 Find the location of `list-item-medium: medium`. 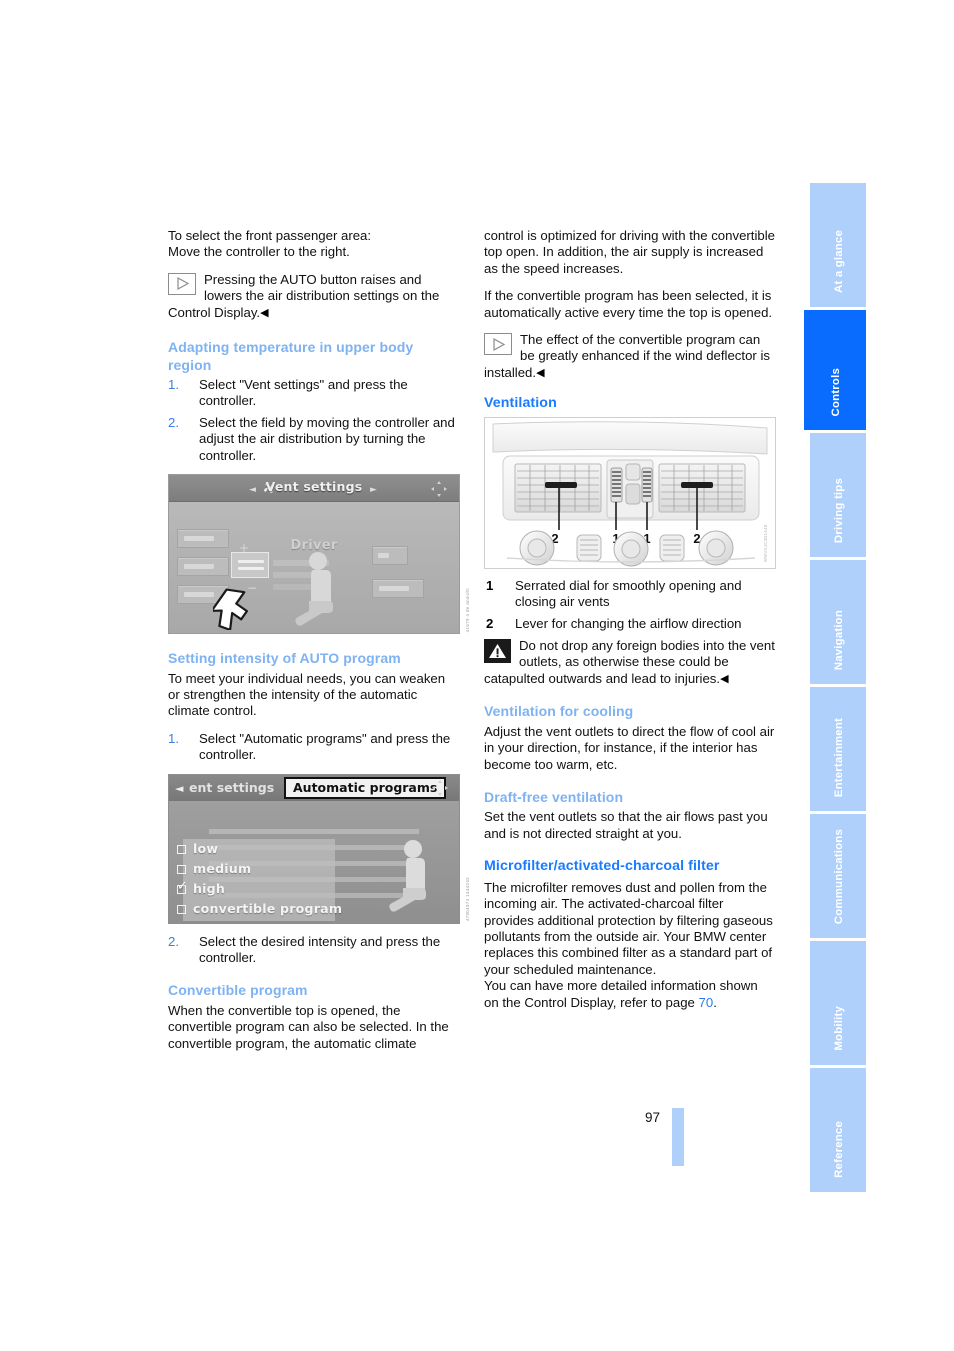

list-item-medium: medium is located at coordinates (214, 869).